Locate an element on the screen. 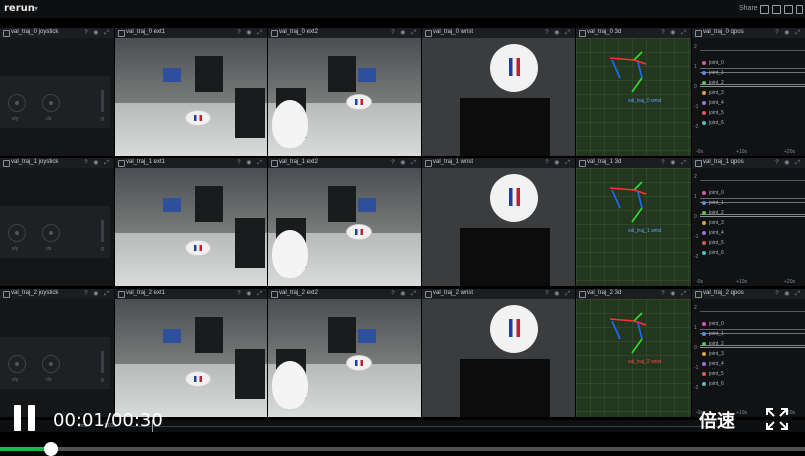 The height and width of the screenshot is (456, 805). panel-title: val_traj_1 ext1 is located at coordinates (146, 162).